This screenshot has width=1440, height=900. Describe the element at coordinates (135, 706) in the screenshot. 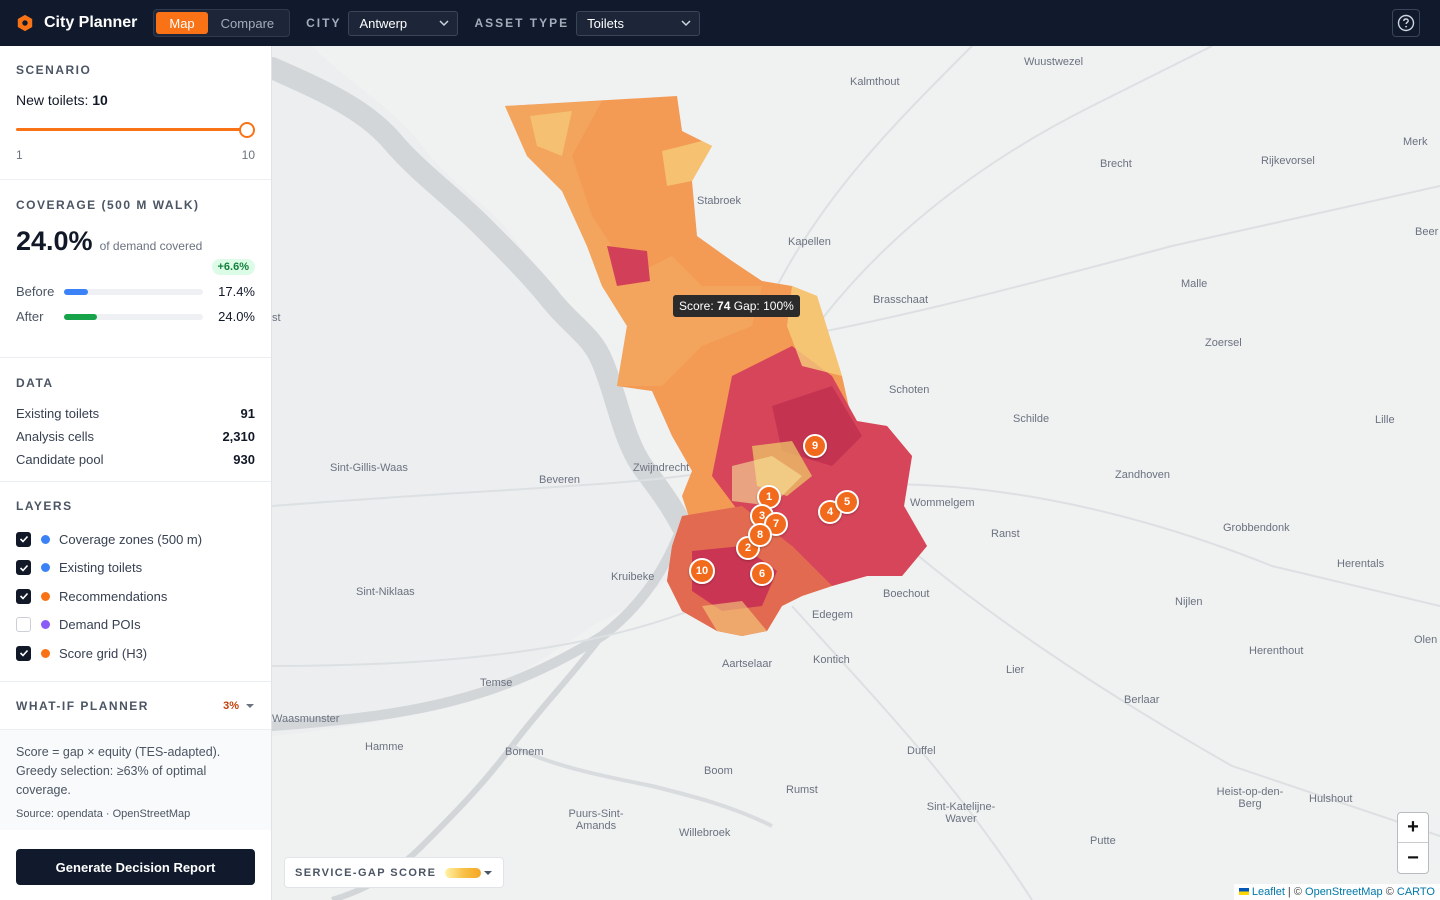

I see `whatif-section: WHAT-IF PLANNER 3%` at that location.